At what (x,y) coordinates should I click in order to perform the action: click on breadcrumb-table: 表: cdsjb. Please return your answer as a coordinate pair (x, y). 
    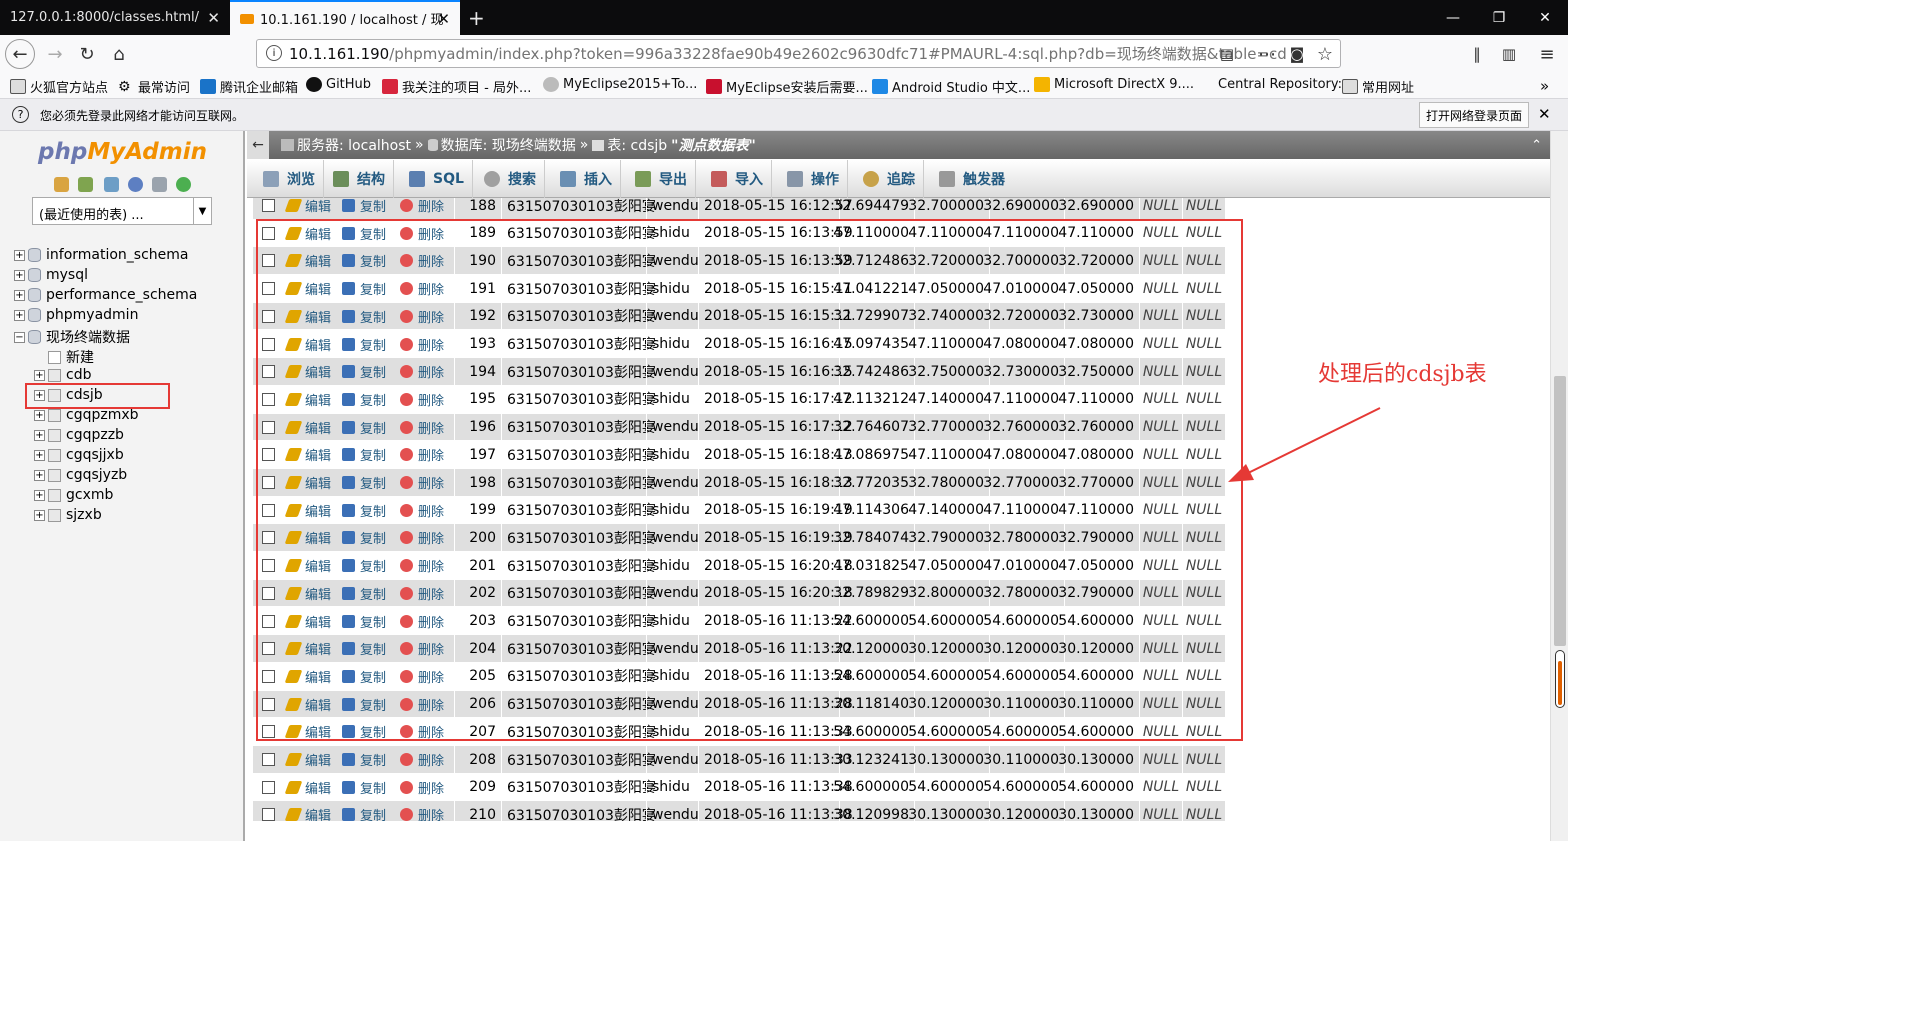
    Looking at the image, I should click on (637, 145).